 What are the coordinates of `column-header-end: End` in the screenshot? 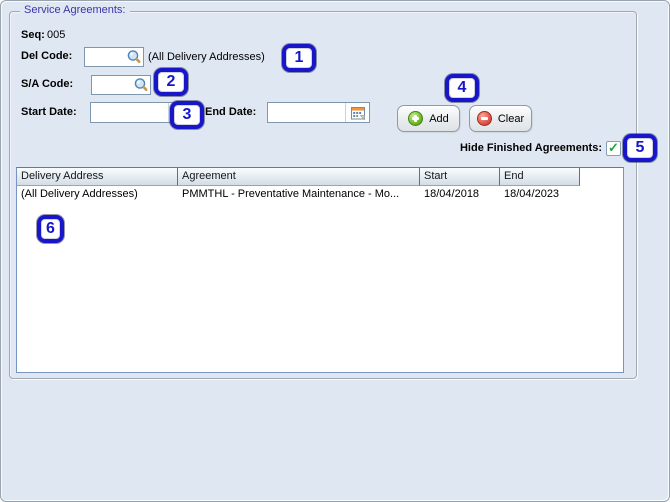 It's located at (540, 177).